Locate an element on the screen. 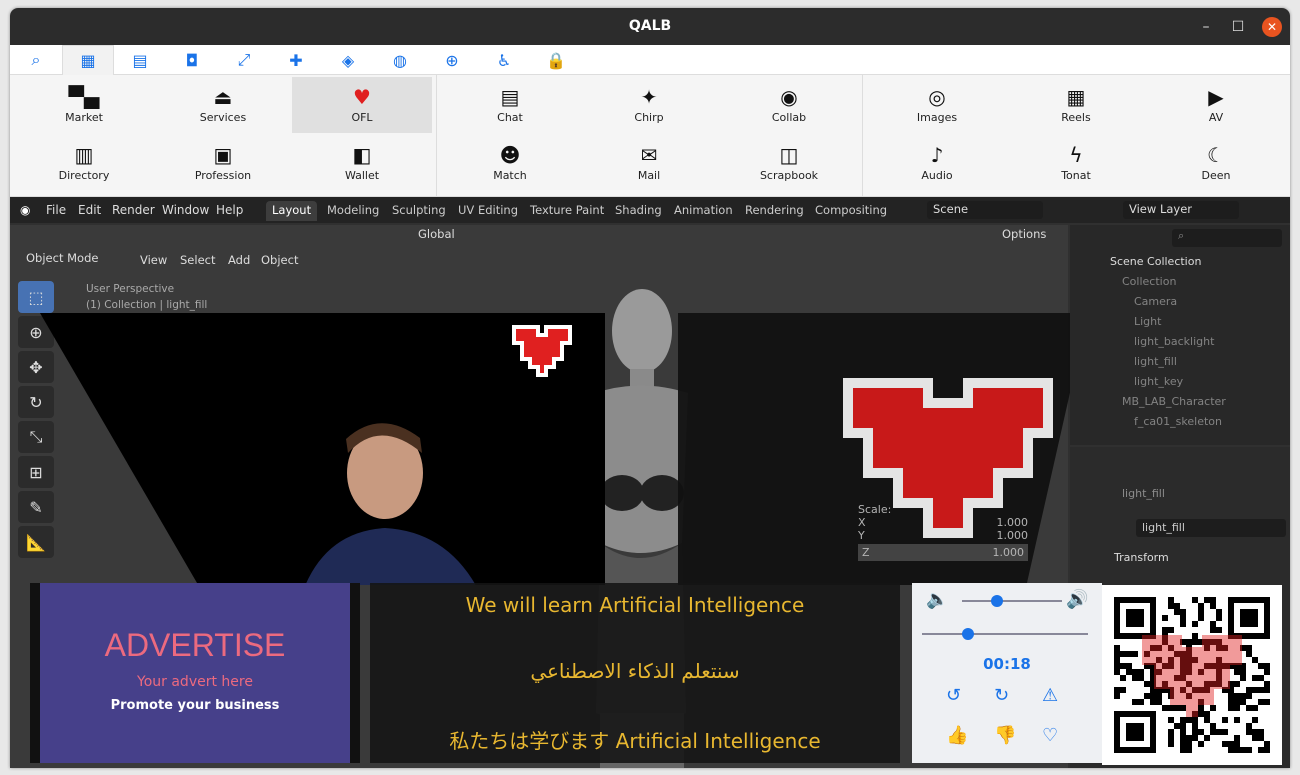 Image resolution: width=1300 pixels, height=775 pixels. volume-up-icon: 🔊 is located at coordinates (1077, 599).